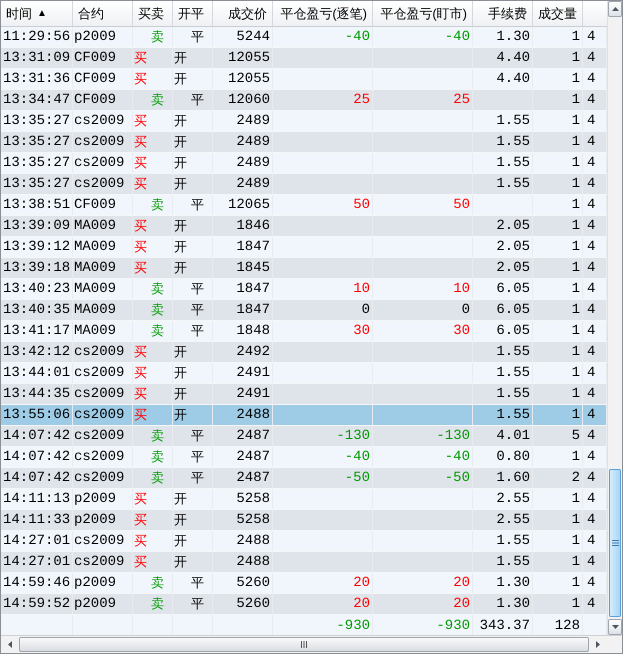 The width and height of the screenshot is (623, 654). What do you see at coordinates (558, 13) in the screenshot?
I see `column-header: 成交量` at bounding box center [558, 13].